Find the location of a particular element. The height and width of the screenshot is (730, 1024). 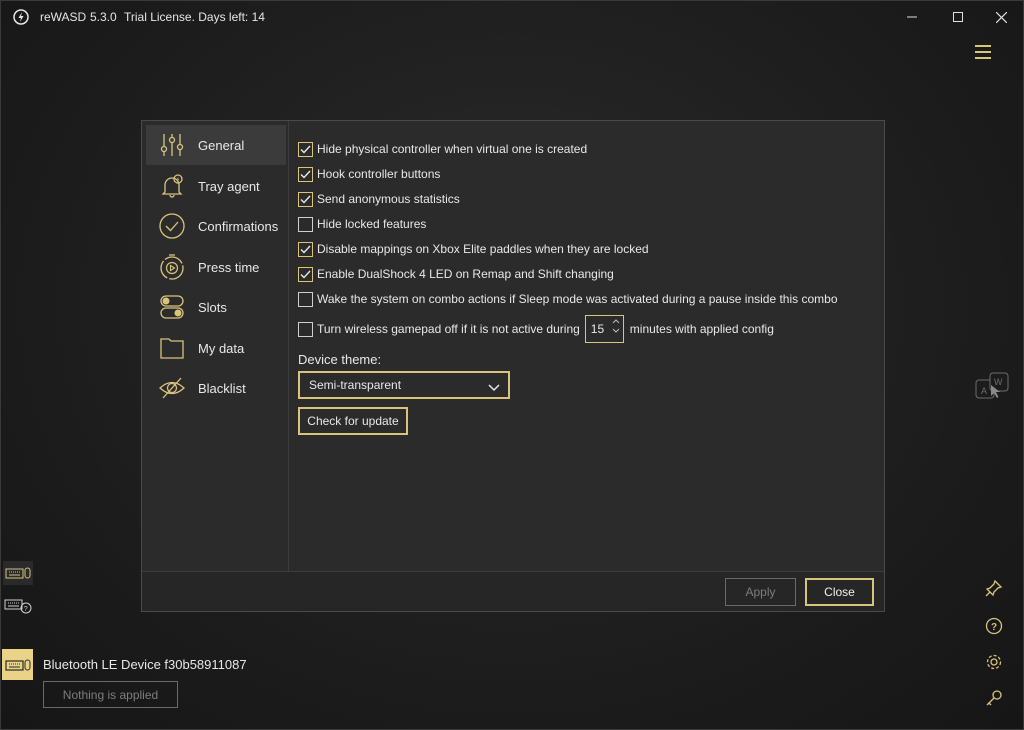

timer-icon is located at coordinates (172, 267).